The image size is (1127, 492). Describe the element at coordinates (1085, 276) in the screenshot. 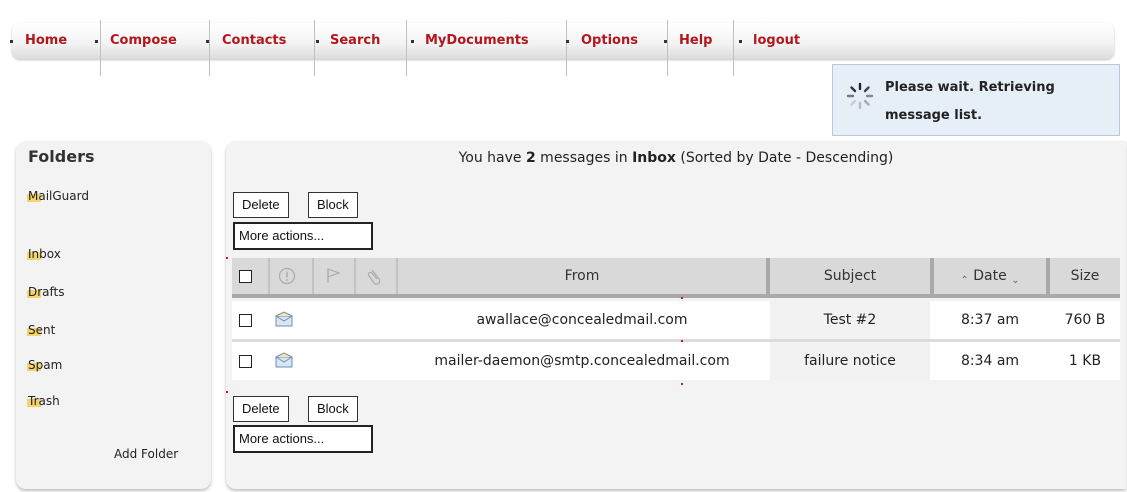

I see `column-size: Size` at that location.